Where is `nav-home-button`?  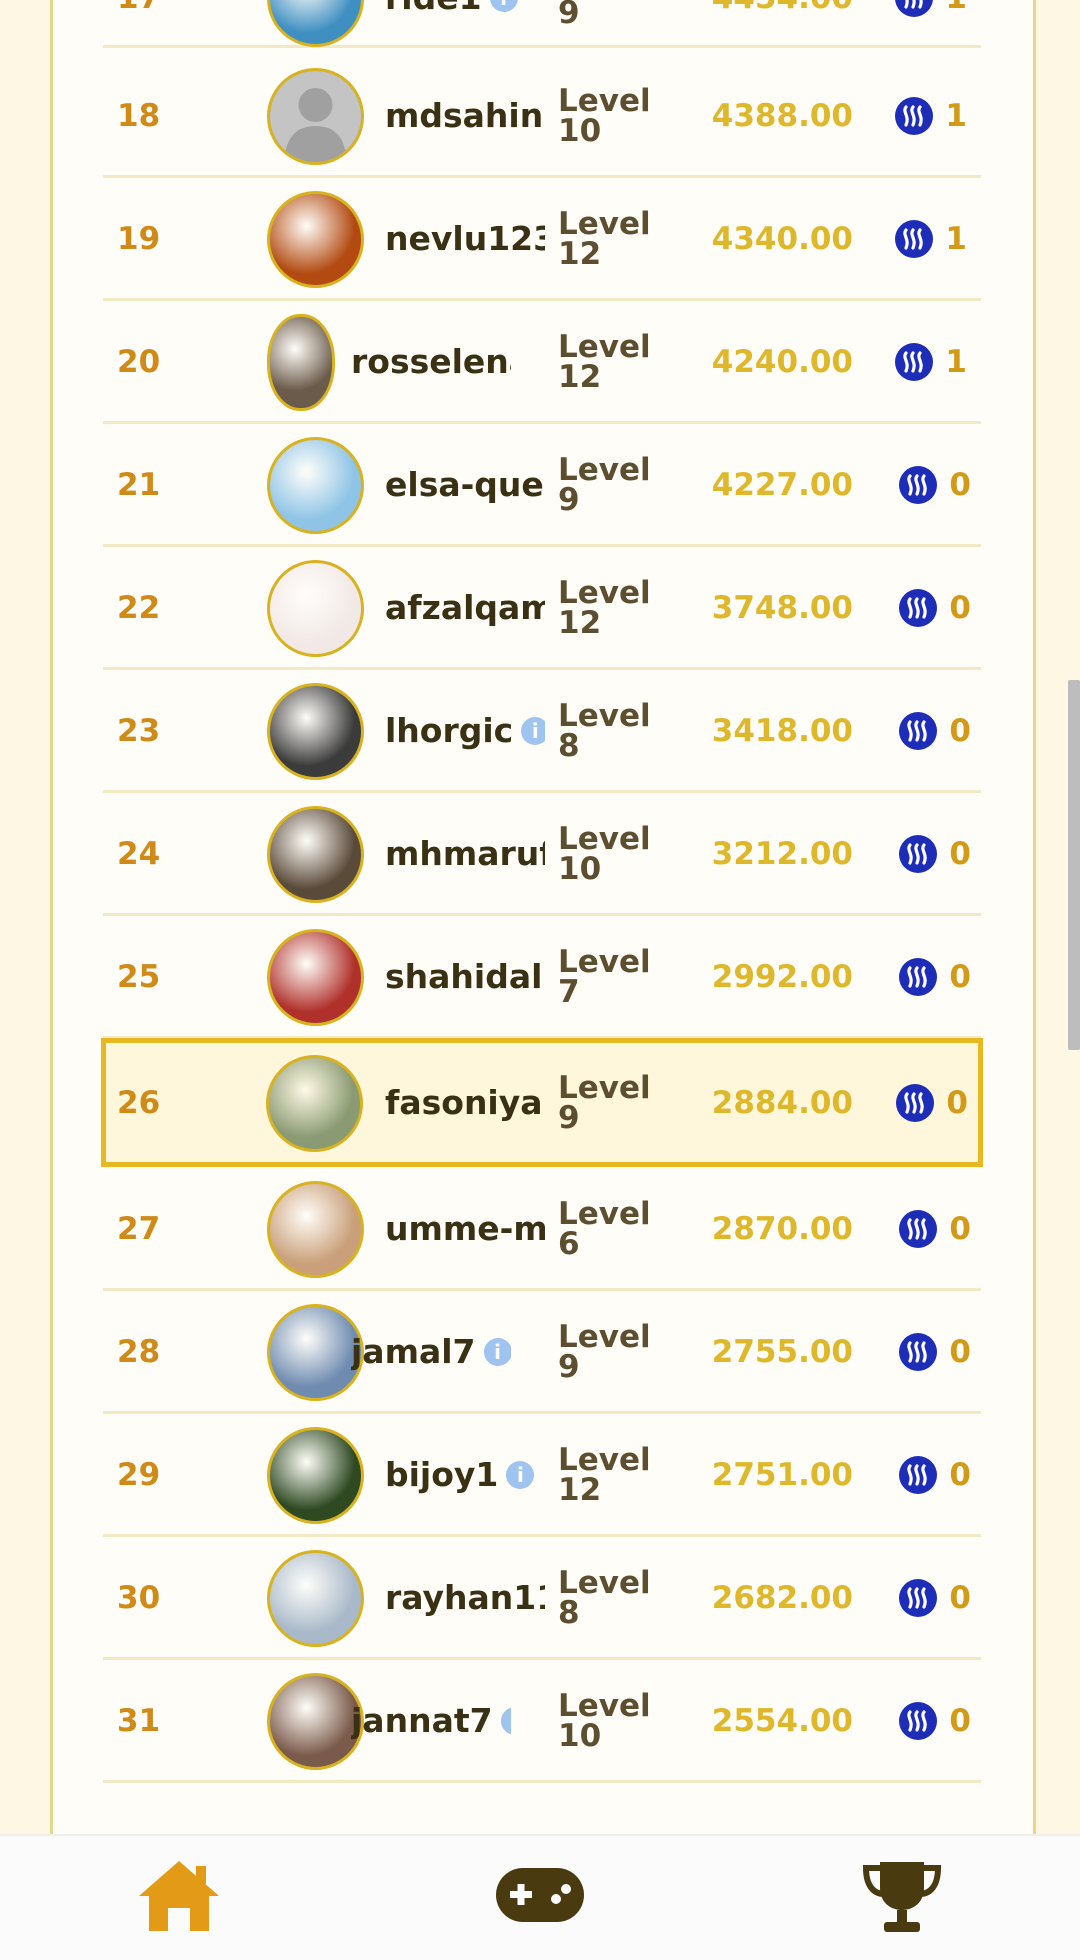 nav-home-button is located at coordinates (179, 1898).